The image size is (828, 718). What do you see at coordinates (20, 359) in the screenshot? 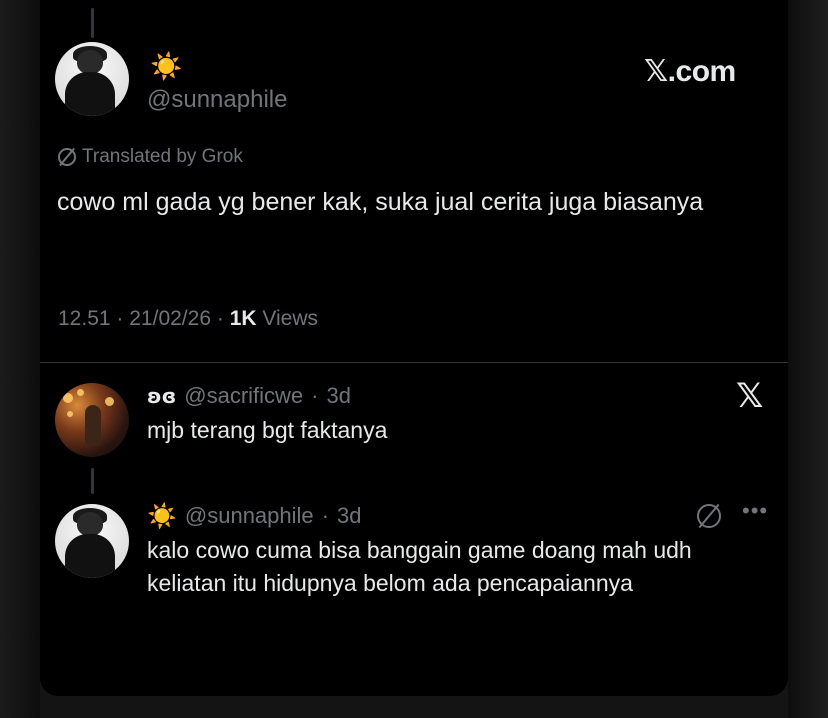
I see `background-left` at bounding box center [20, 359].